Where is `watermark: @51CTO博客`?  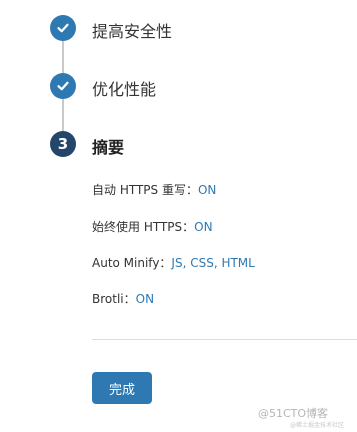
watermark: @51CTO博客 is located at coordinates (293, 413).